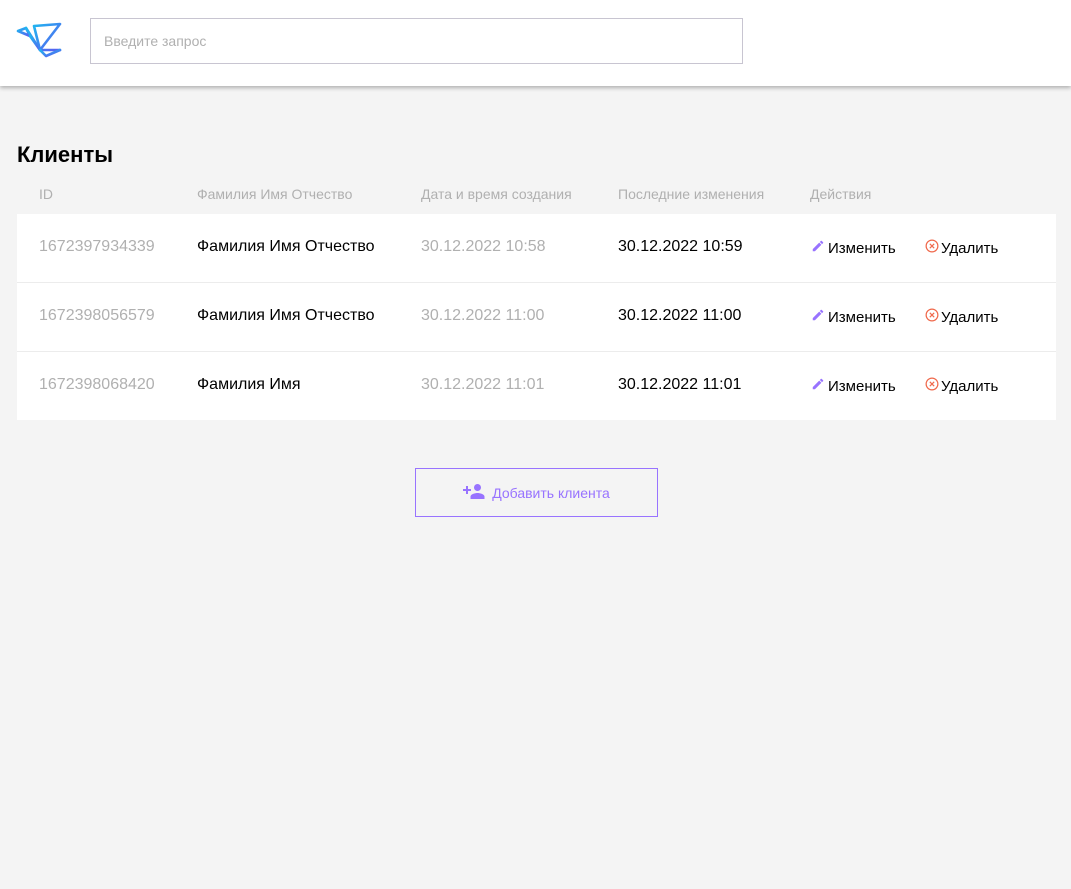 This screenshot has width=1071, height=889. Describe the element at coordinates (680, 315) in the screenshot. I see `client-updated: 30.12.2022 11:00` at that location.